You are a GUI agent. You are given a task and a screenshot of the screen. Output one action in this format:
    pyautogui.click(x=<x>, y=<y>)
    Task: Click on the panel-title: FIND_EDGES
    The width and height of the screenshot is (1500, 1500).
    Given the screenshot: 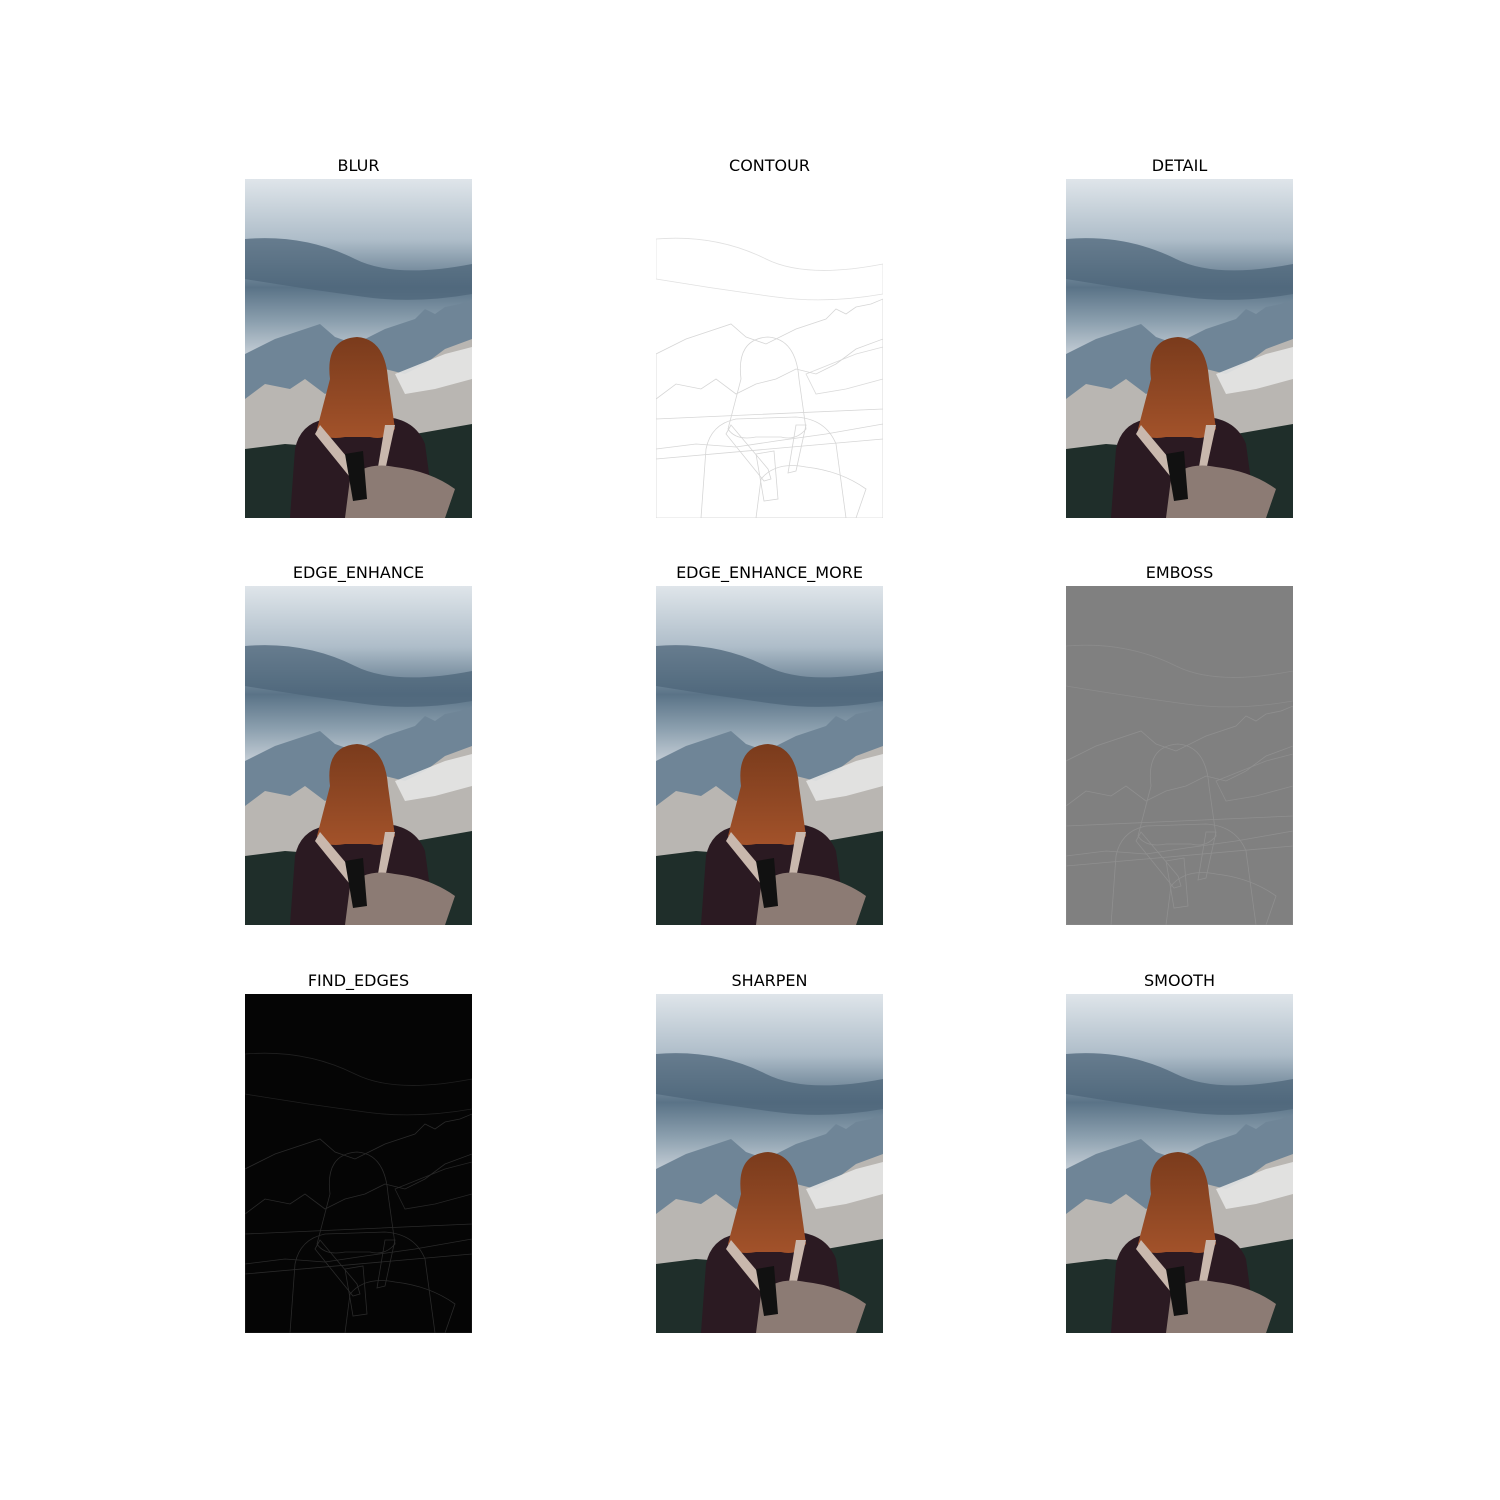 What is the action you would take?
    pyautogui.click(x=358, y=980)
    